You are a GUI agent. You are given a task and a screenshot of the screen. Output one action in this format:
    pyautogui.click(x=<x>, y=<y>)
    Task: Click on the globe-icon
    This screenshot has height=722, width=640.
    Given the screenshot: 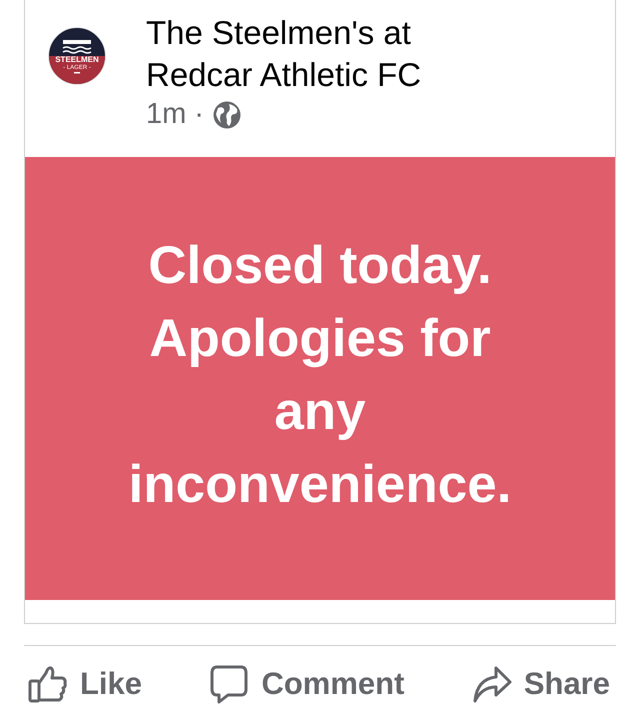 What is the action you would take?
    pyautogui.click(x=227, y=115)
    